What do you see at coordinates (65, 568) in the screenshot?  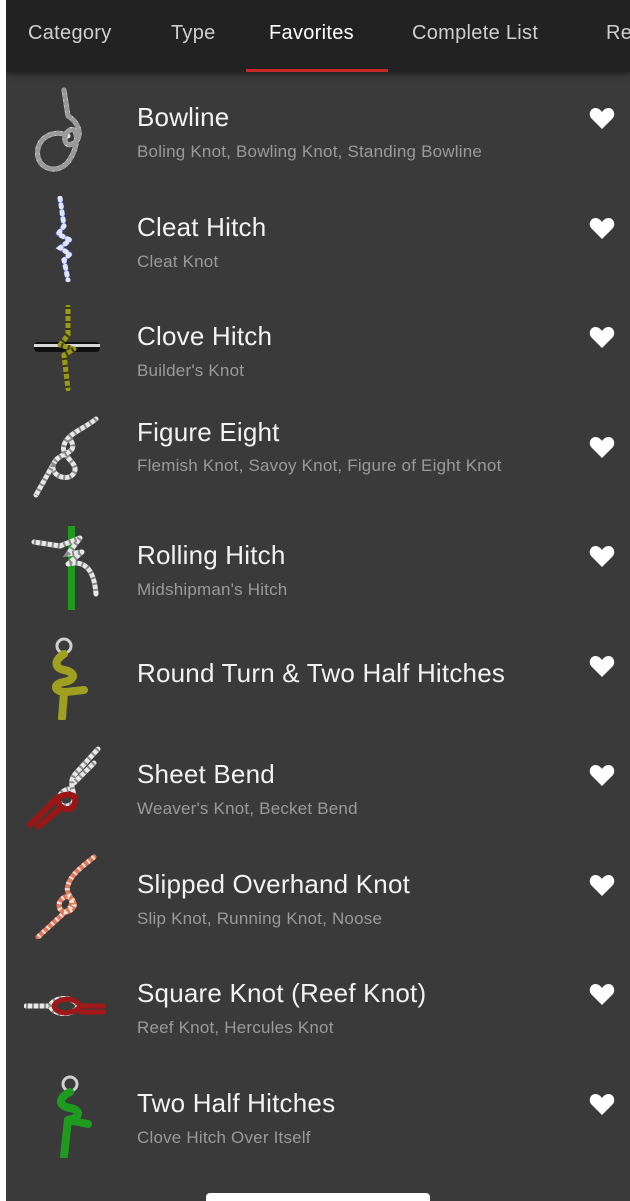 I see `rolling-hitch-icon` at bounding box center [65, 568].